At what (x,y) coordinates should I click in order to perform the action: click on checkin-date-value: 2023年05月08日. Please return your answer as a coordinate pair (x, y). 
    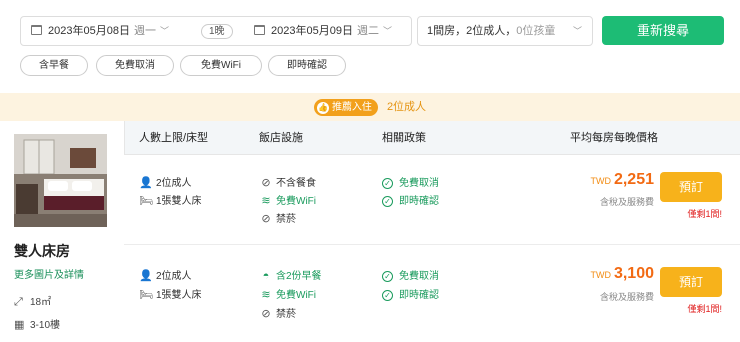
    Looking at the image, I should click on (89, 31).